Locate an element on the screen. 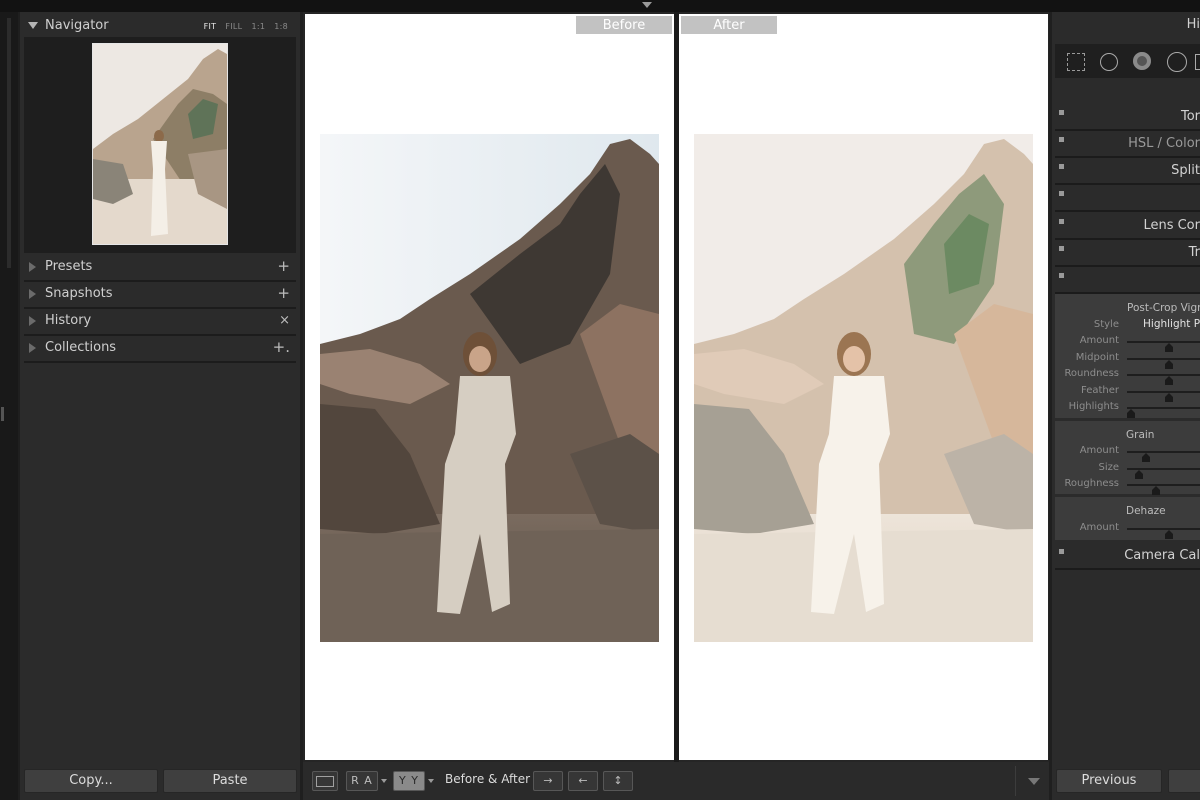 Image resolution: width=1200 pixels, height=800 pixels. panel-history: History × is located at coordinates (160, 322).